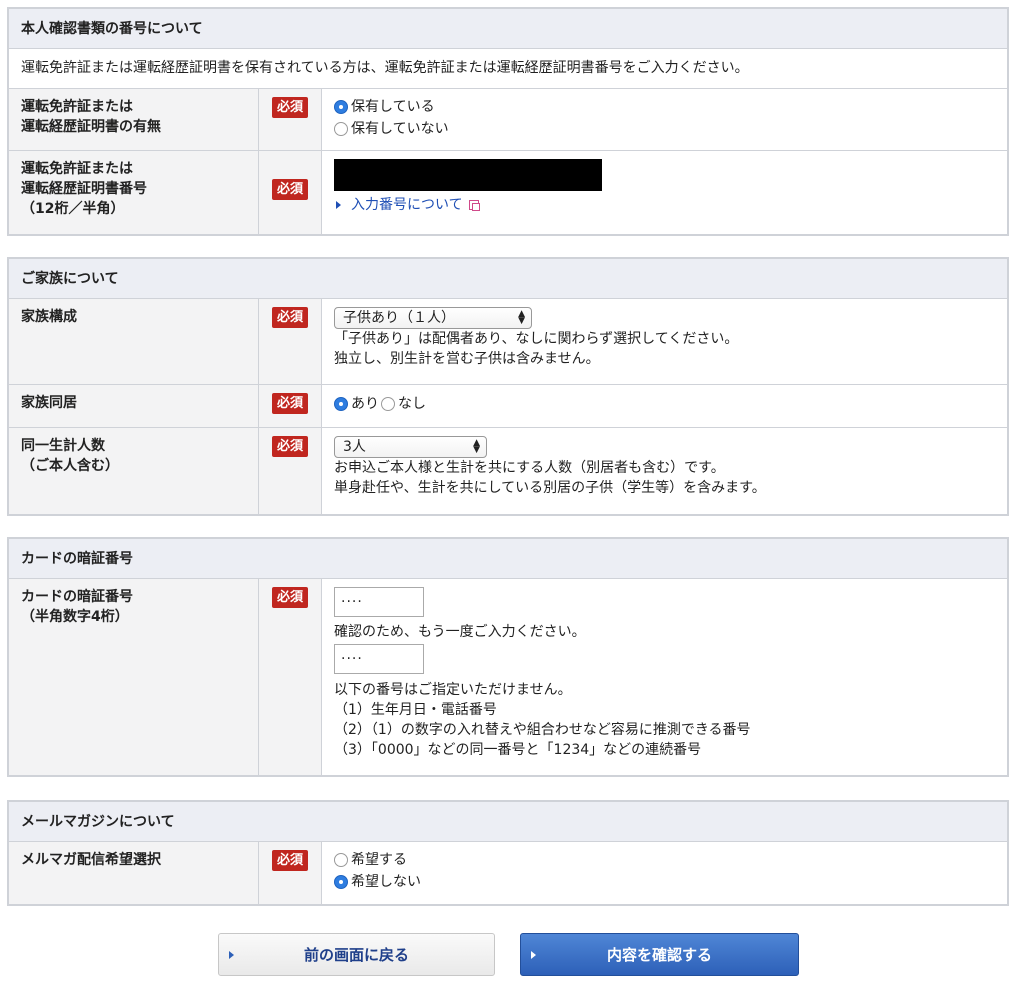 This screenshot has height=990, width=1024. I want to click on confirm-button: 内容を確認する, so click(659, 954).